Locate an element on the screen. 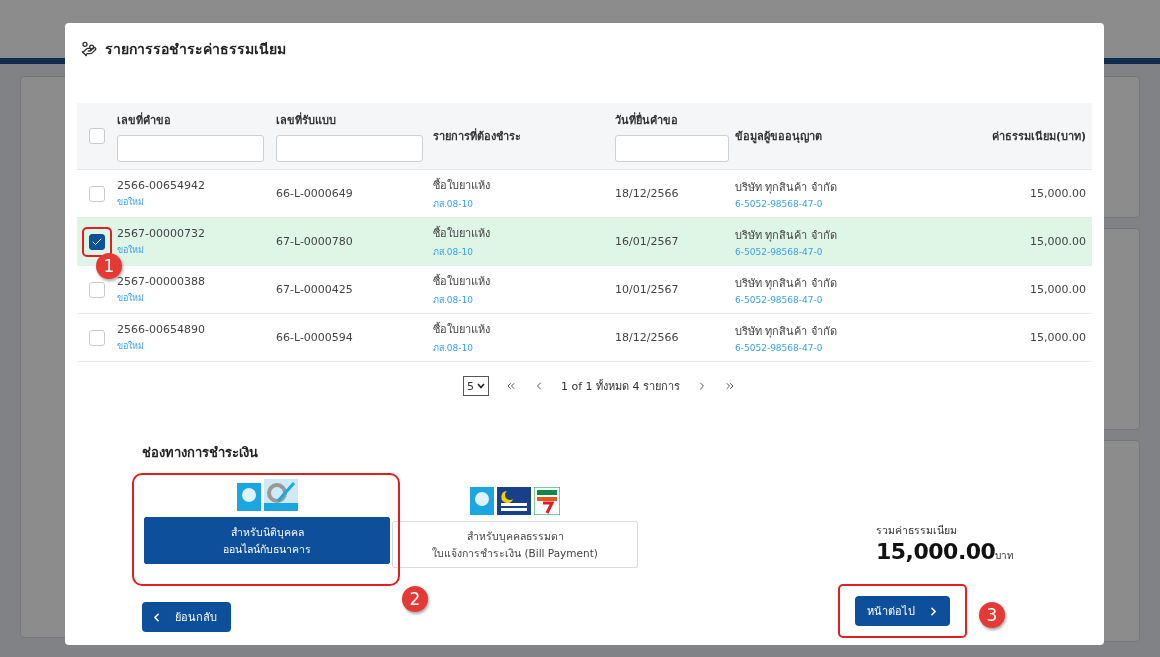 The height and width of the screenshot is (657, 1160). pagination-summary: 1 of 1 ทั้งหมด 4 รายการ is located at coordinates (620, 386).